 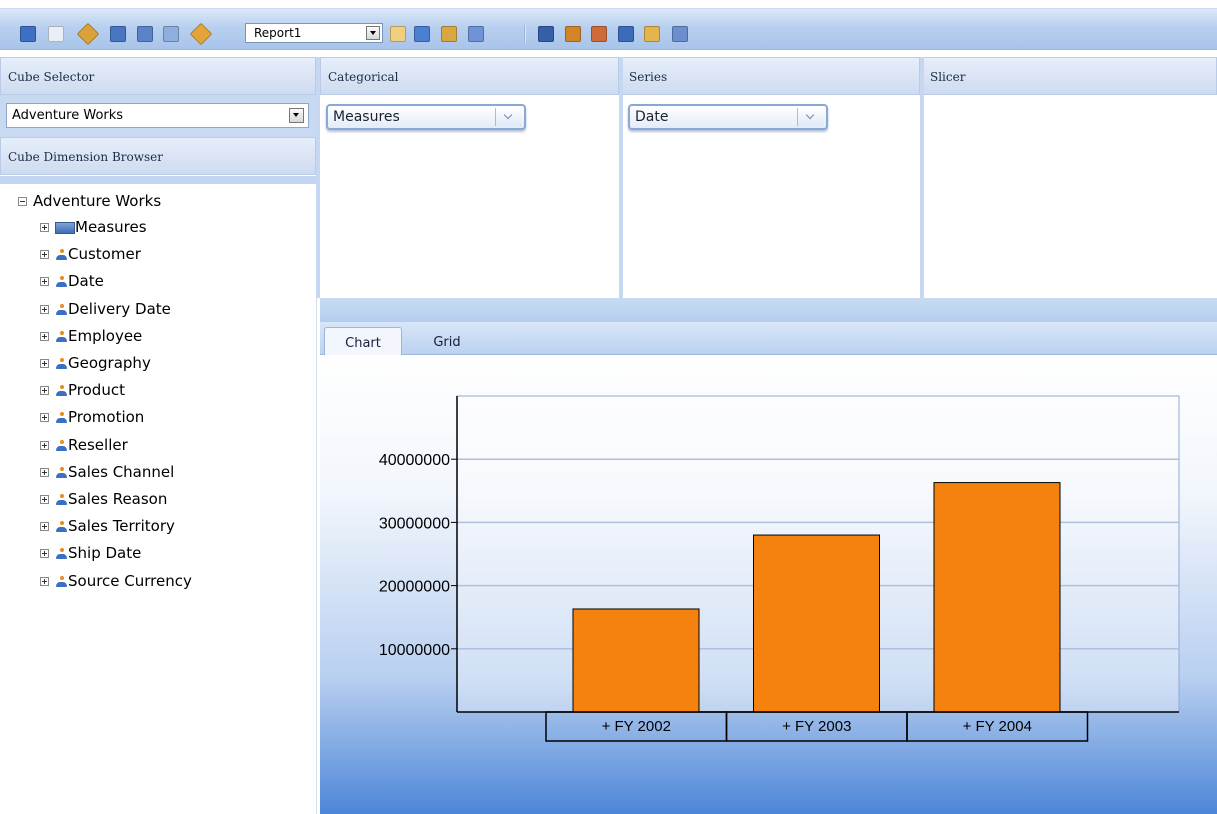 What do you see at coordinates (105, 309) in the screenshot?
I see `tree-item-delivery-date: Delivery Date` at bounding box center [105, 309].